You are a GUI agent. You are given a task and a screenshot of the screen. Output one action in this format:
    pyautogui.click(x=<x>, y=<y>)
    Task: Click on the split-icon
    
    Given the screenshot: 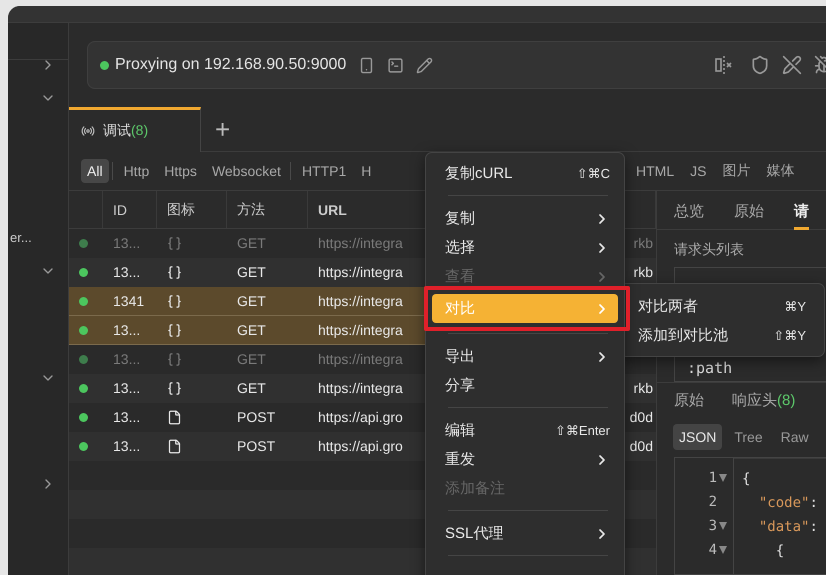 What is the action you would take?
    pyautogui.click(x=724, y=65)
    